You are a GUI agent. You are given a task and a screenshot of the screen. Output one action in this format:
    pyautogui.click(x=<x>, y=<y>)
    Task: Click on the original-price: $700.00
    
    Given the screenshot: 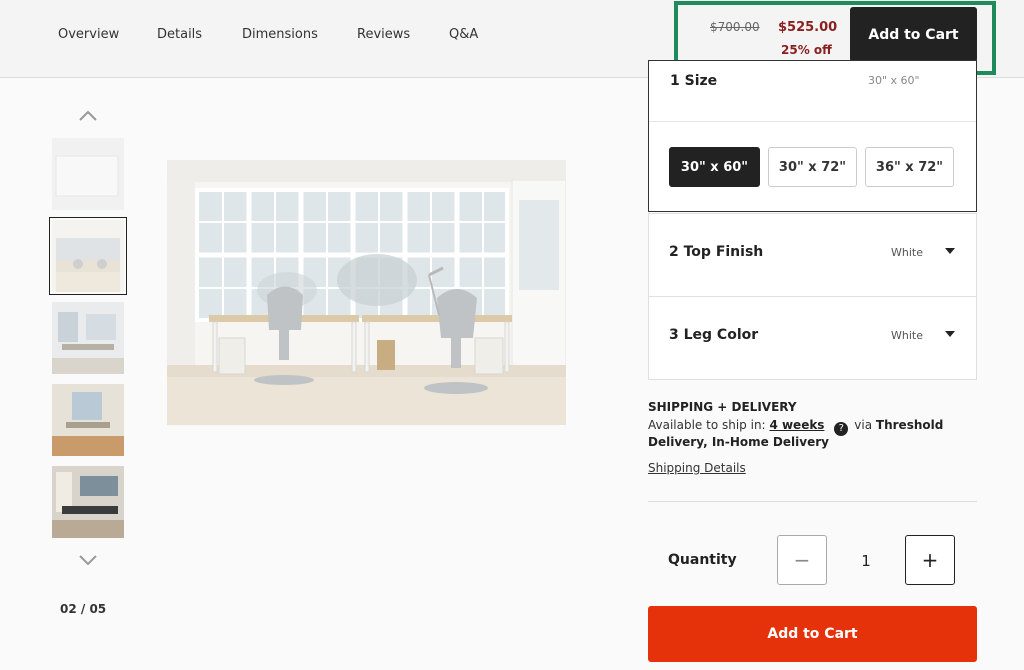 What is the action you would take?
    pyautogui.click(x=735, y=27)
    